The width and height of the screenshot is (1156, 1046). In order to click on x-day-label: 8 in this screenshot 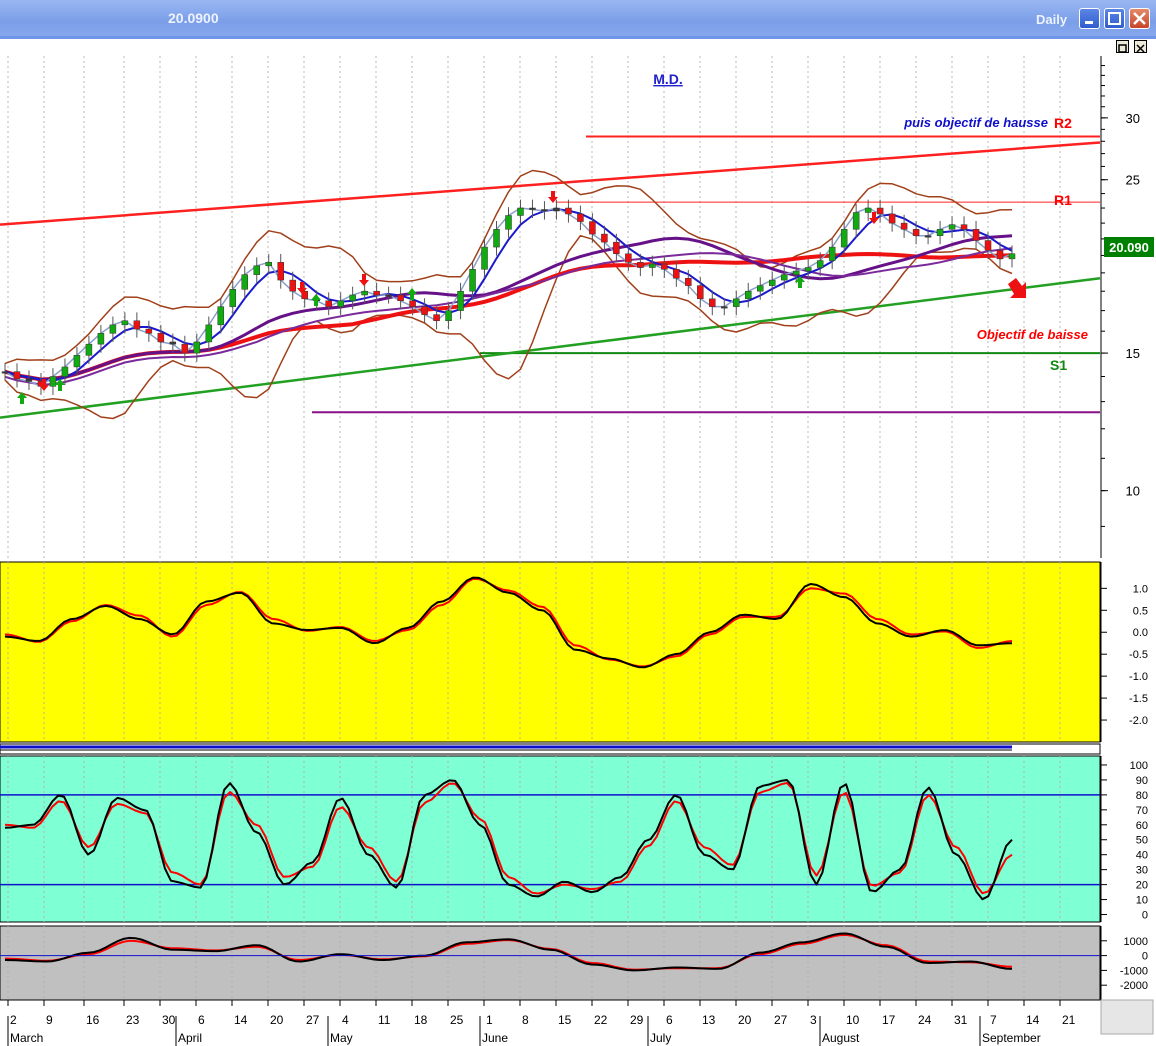, I will do `click(525, 1020)`.